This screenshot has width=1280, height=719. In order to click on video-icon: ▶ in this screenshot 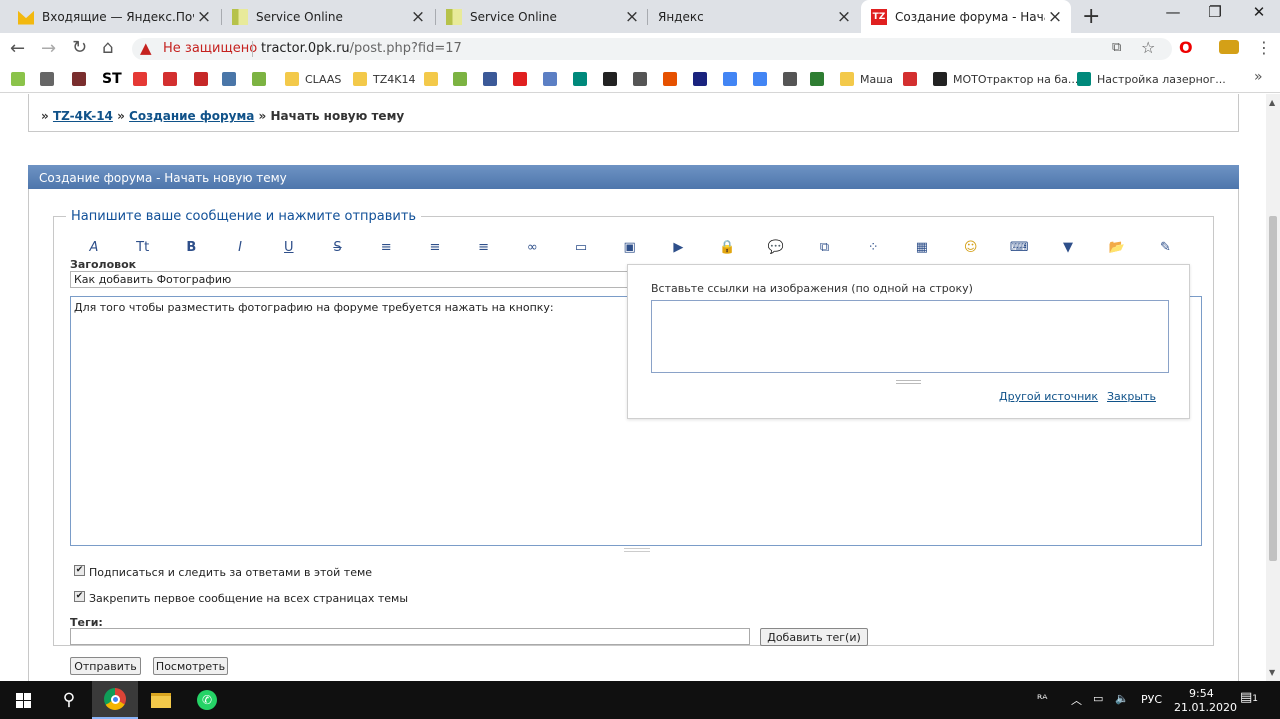, I will do `click(678, 247)`.